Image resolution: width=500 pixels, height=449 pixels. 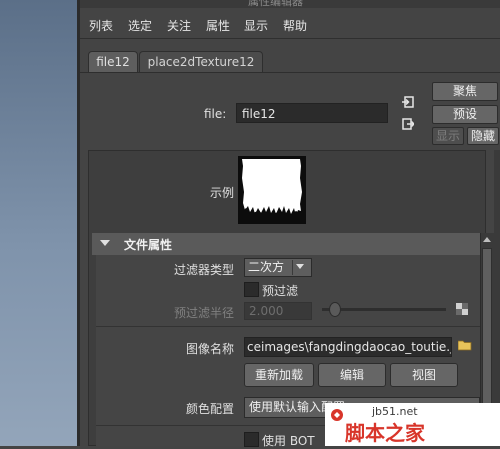 What do you see at coordinates (300, 266) in the screenshot?
I see `chevron-down-icon` at bounding box center [300, 266].